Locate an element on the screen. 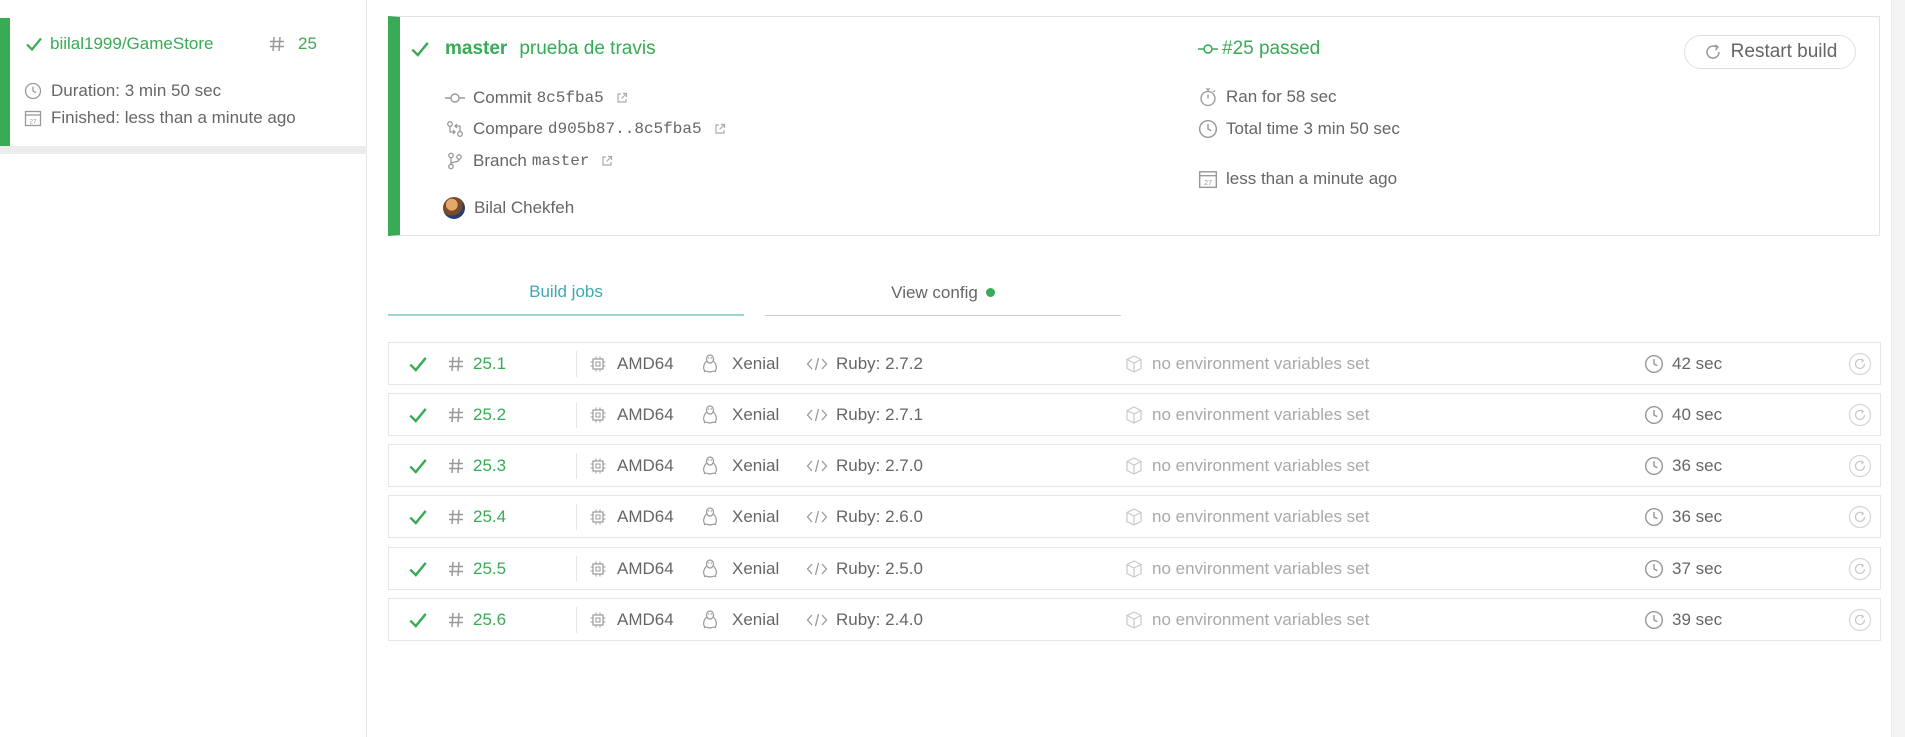 This screenshot has height=737, width=1905. job-duration: 42 sec is located at coordinates (1697, 363).